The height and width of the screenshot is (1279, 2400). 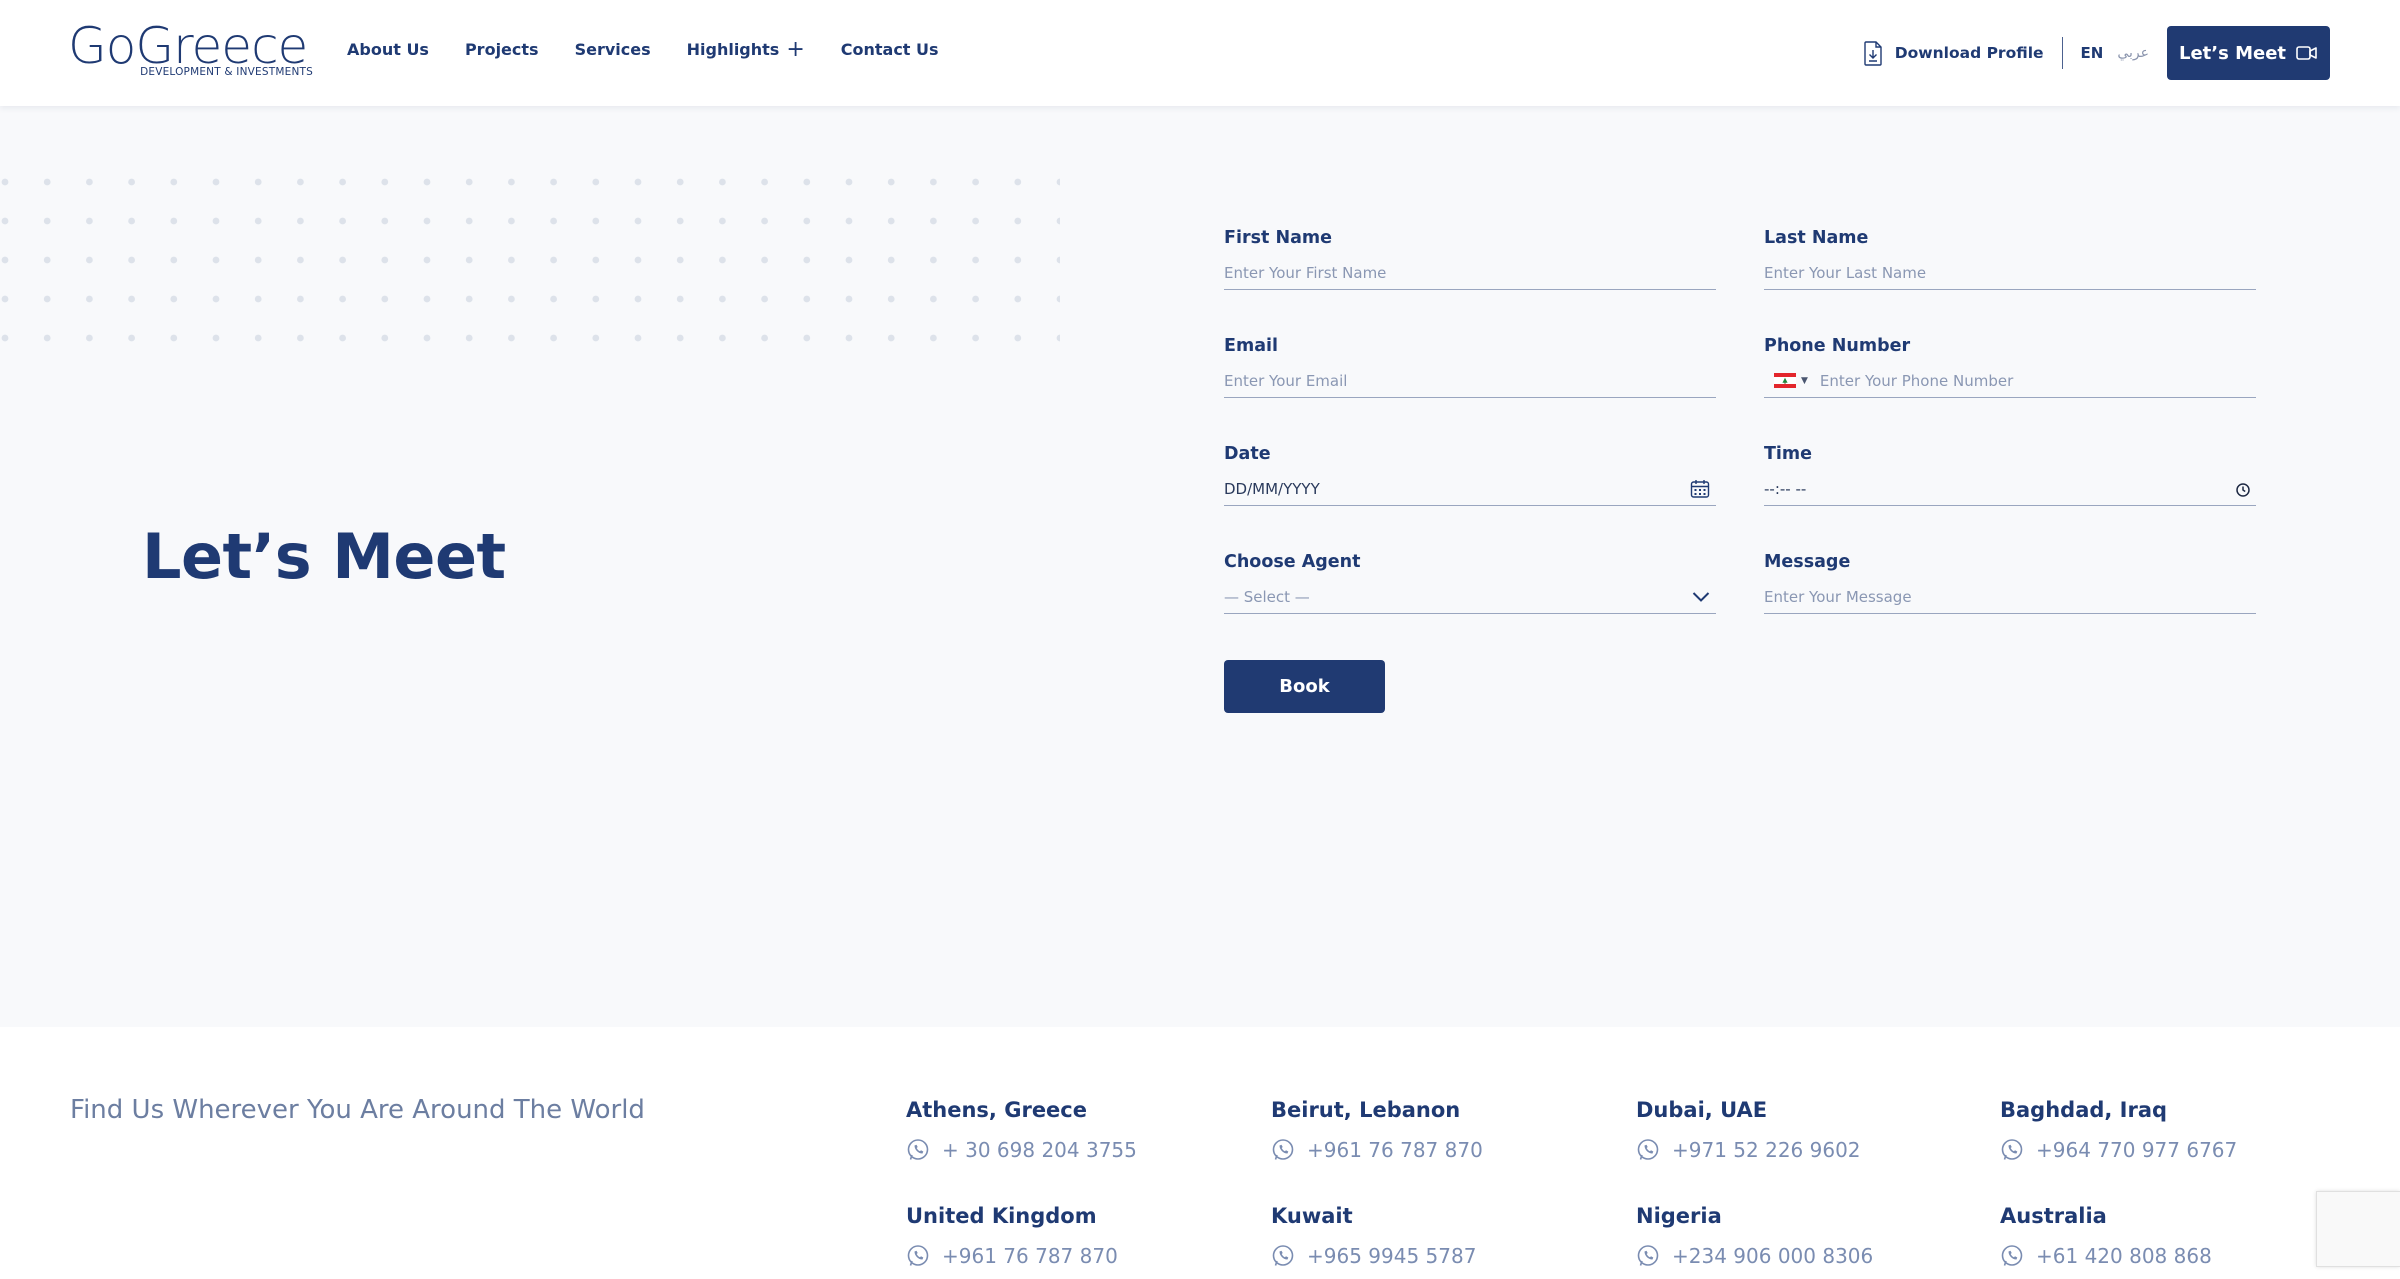 What do you see at coordinates (2124, 1256) in the screenshot?
I see `office-phone: +61 420 808 868` at bounding box center [2124, 1256].